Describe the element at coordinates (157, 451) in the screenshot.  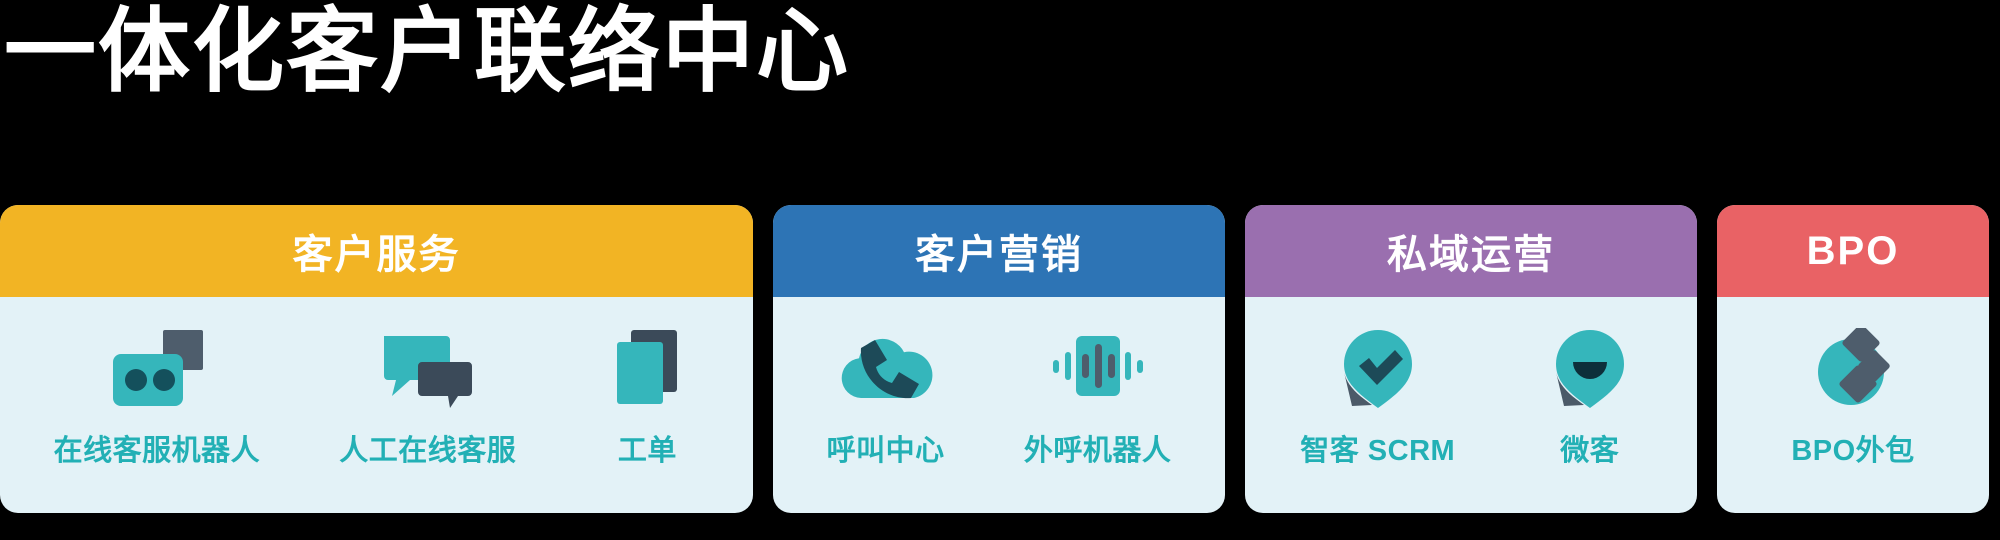
I see `item-label-online-service-robot: 在线客服机器人` at that location.